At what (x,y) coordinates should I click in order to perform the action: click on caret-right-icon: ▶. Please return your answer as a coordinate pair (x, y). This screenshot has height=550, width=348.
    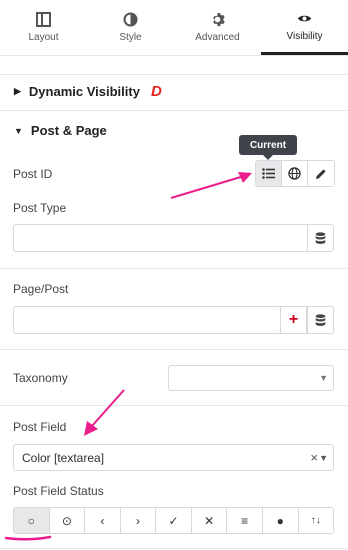
    Looking at the image, I should click on (17, 91).